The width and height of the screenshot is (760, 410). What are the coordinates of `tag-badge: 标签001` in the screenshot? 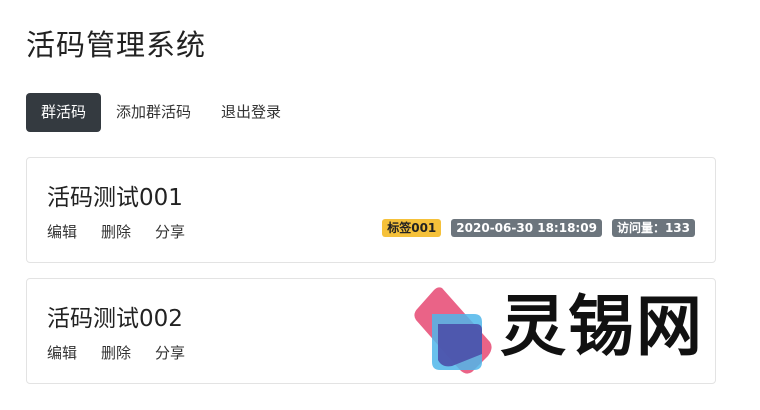 It's located at (412, 228).